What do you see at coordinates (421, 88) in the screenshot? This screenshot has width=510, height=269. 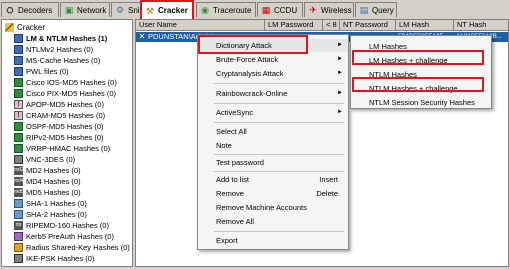 I see `submenu-ntlm-hashes-challenge: NTLM Hashes + challenge` at bounding box center [421, 88].